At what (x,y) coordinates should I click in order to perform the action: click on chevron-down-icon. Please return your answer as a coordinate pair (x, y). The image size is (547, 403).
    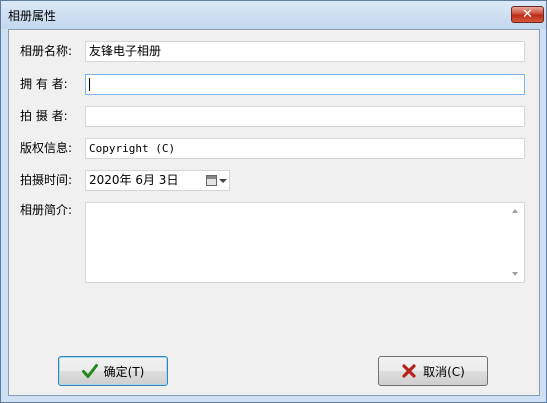
    Looking at the image, I should click on (223, 181).